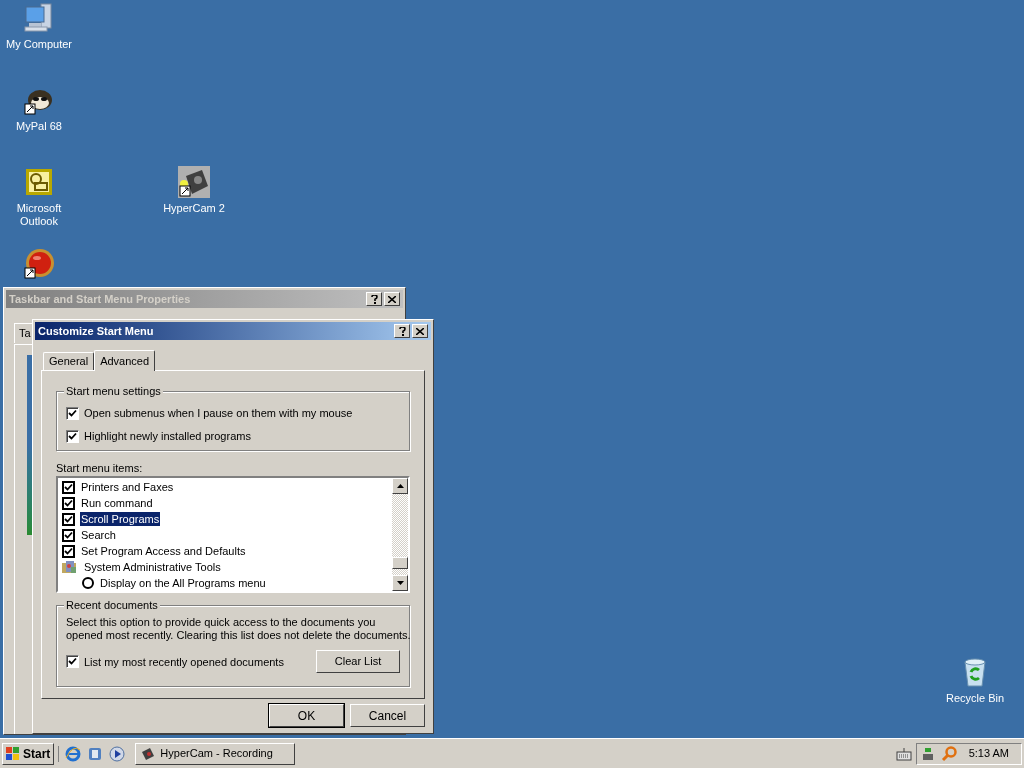 The width and height of the screenshot is (1024, 768). I want to click on description-text: Select this option to provide quick access to the documents you opened most recently. Clearing this list does not delete the documents., so click(238, 629).